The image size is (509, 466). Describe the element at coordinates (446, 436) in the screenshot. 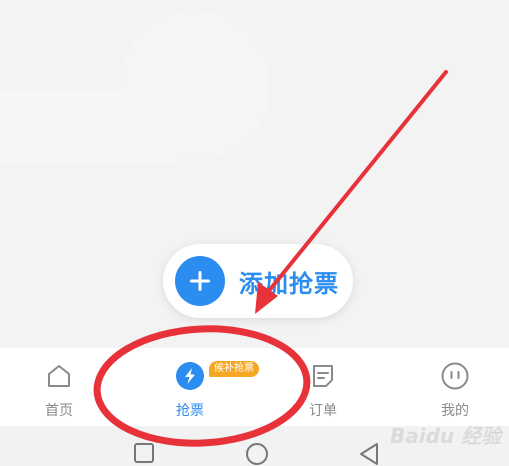

I see `watermark: Baidu 经验` at that location.